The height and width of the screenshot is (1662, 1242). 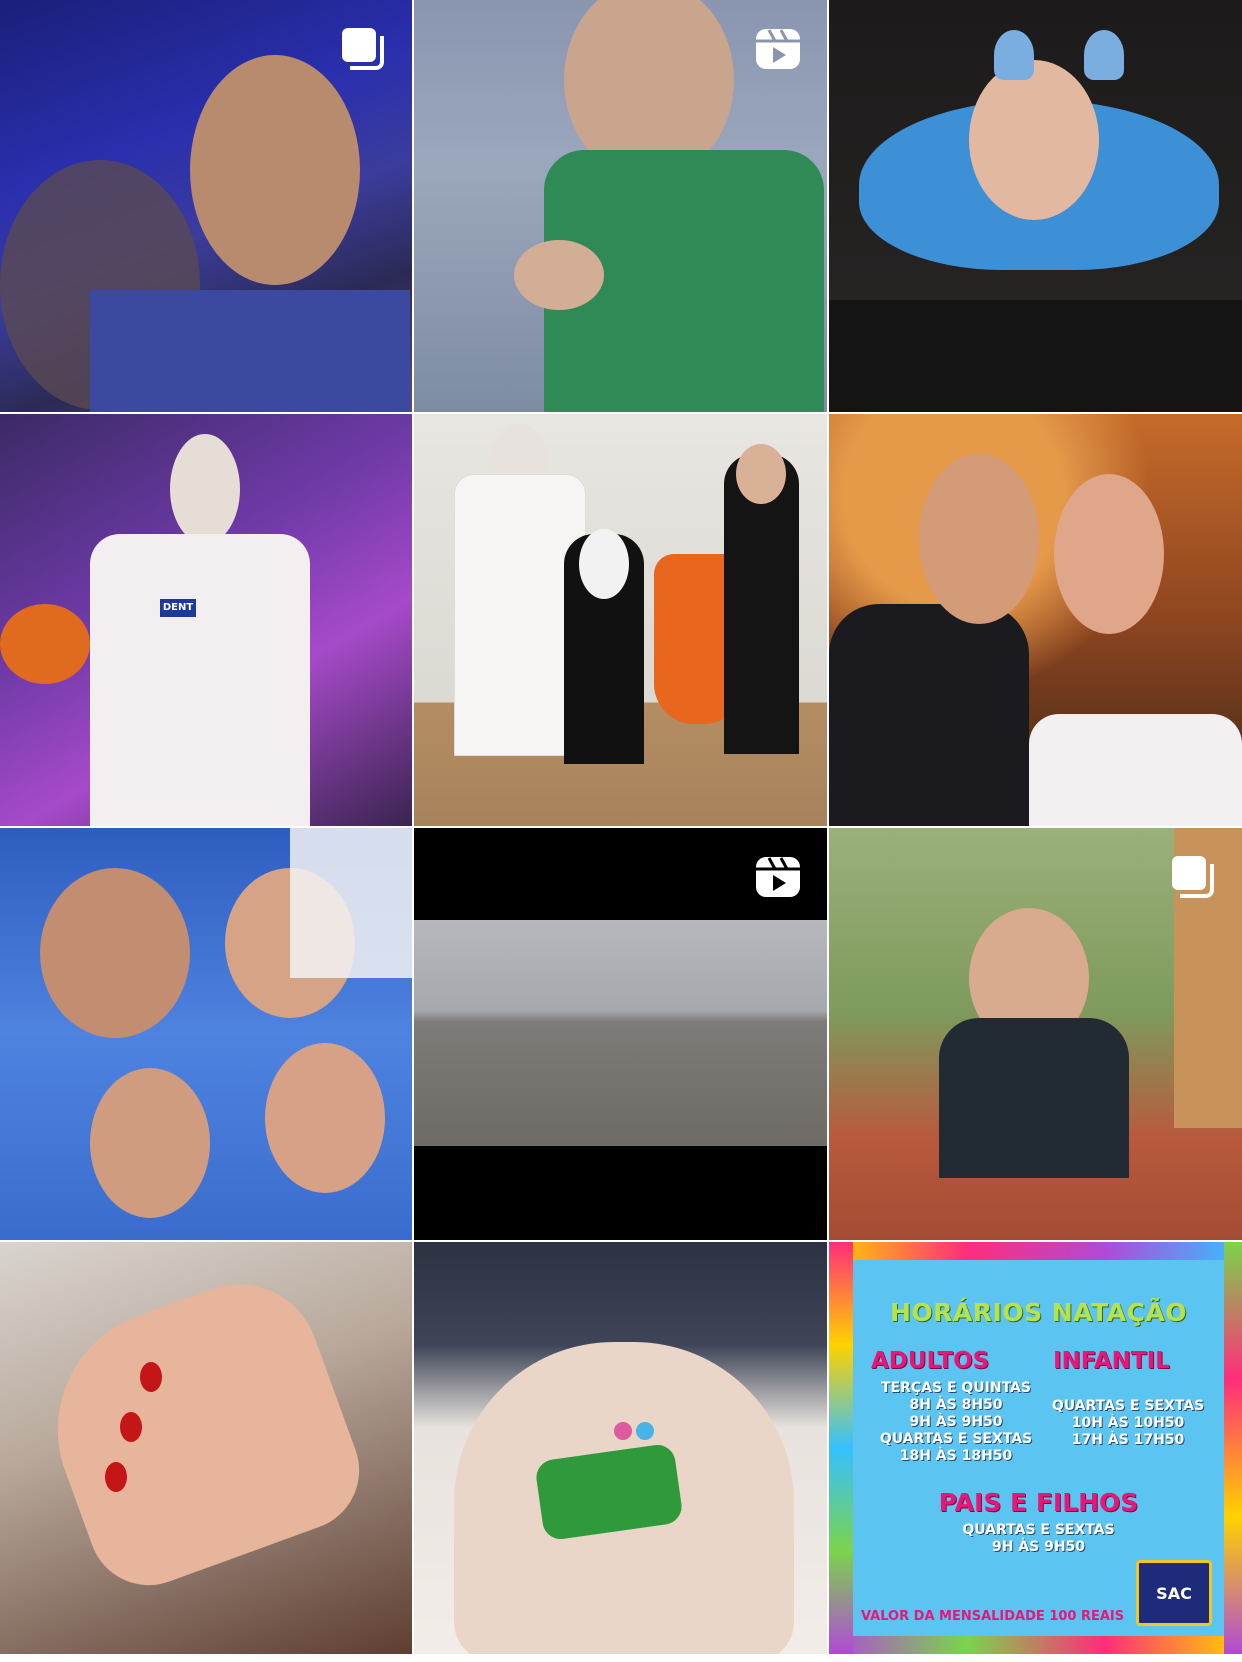 What do you see at coordinates (993, 1616) in the screenshot?
I see `poster-footer: VALOR DA MENSALIDADE 100 REAIS` at bounding box center [993, 1616].